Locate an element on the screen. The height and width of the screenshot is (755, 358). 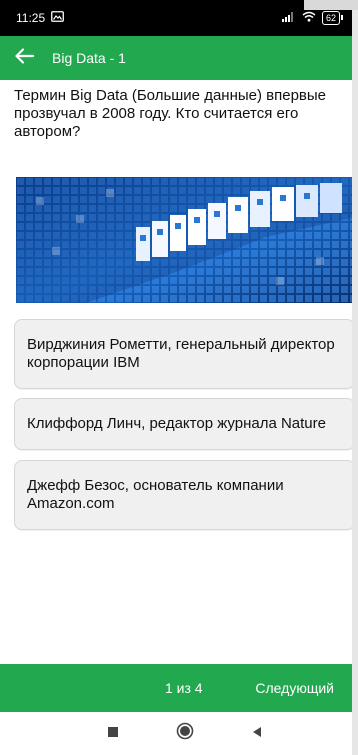
recent-apps-button is located at coordinates (113, 733).